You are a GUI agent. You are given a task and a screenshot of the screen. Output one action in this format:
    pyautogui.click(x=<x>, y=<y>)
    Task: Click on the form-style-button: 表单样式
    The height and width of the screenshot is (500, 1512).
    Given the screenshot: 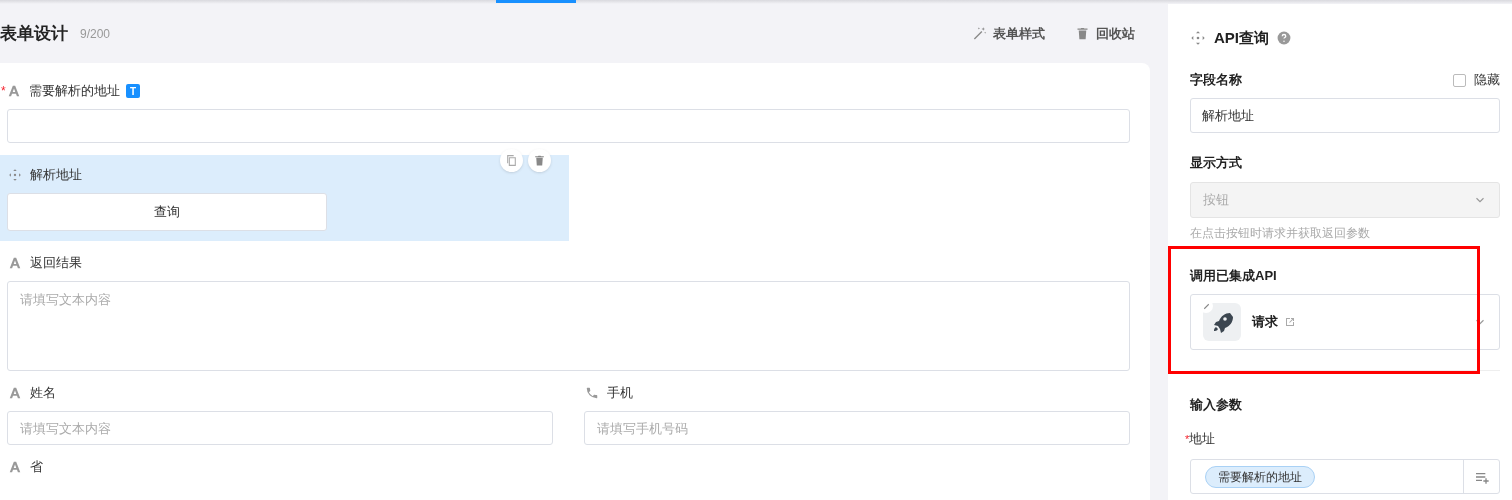 What is the action you would take?
    pyautogui.click(x=1008, y=33)
    